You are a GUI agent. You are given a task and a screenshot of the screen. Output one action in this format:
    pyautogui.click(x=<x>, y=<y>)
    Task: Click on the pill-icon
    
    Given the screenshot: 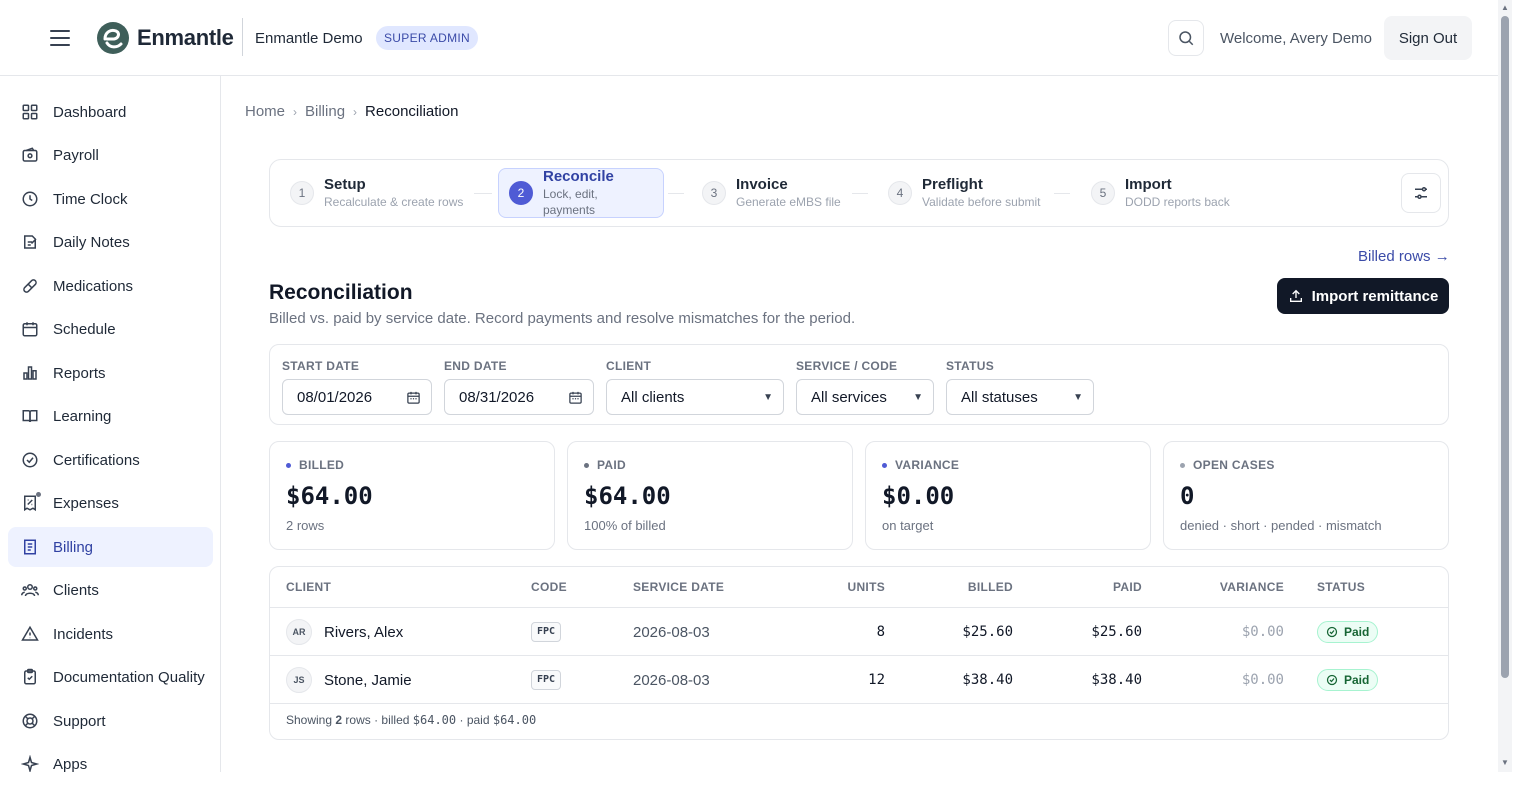 What is the action you would take?
    pyautogui.click(x=30, y=286)
    